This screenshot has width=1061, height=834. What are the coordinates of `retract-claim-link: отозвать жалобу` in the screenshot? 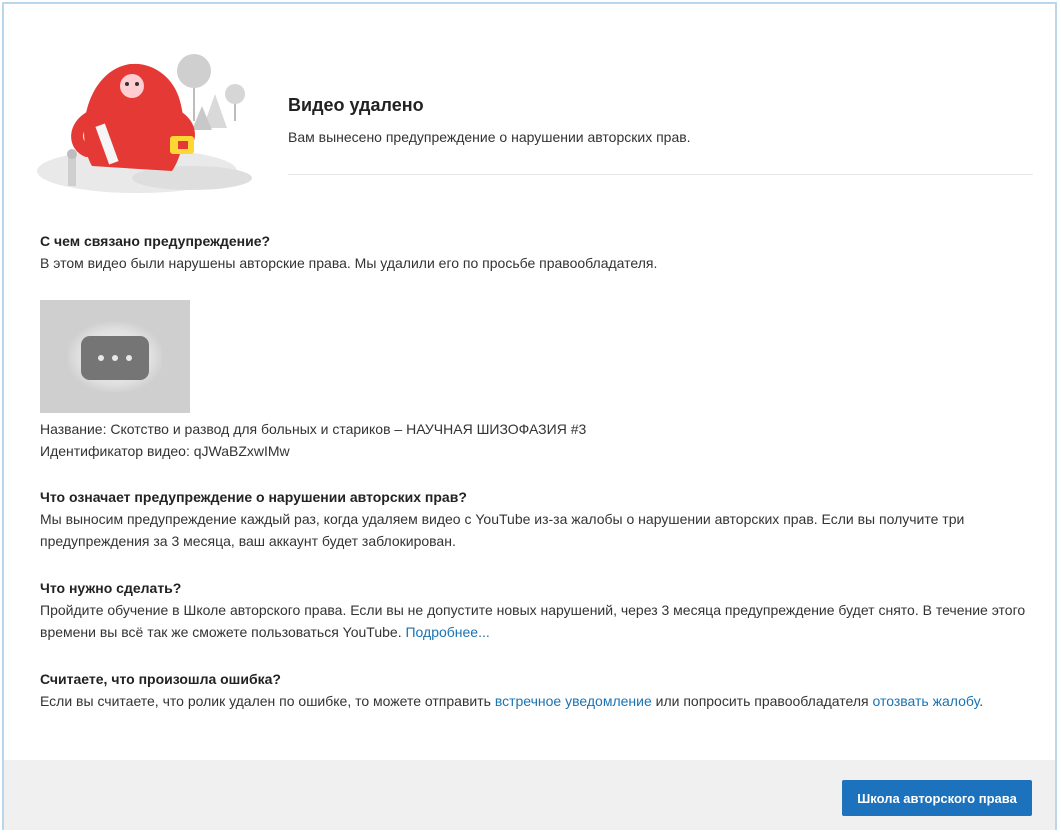 It's located at (925, 701).